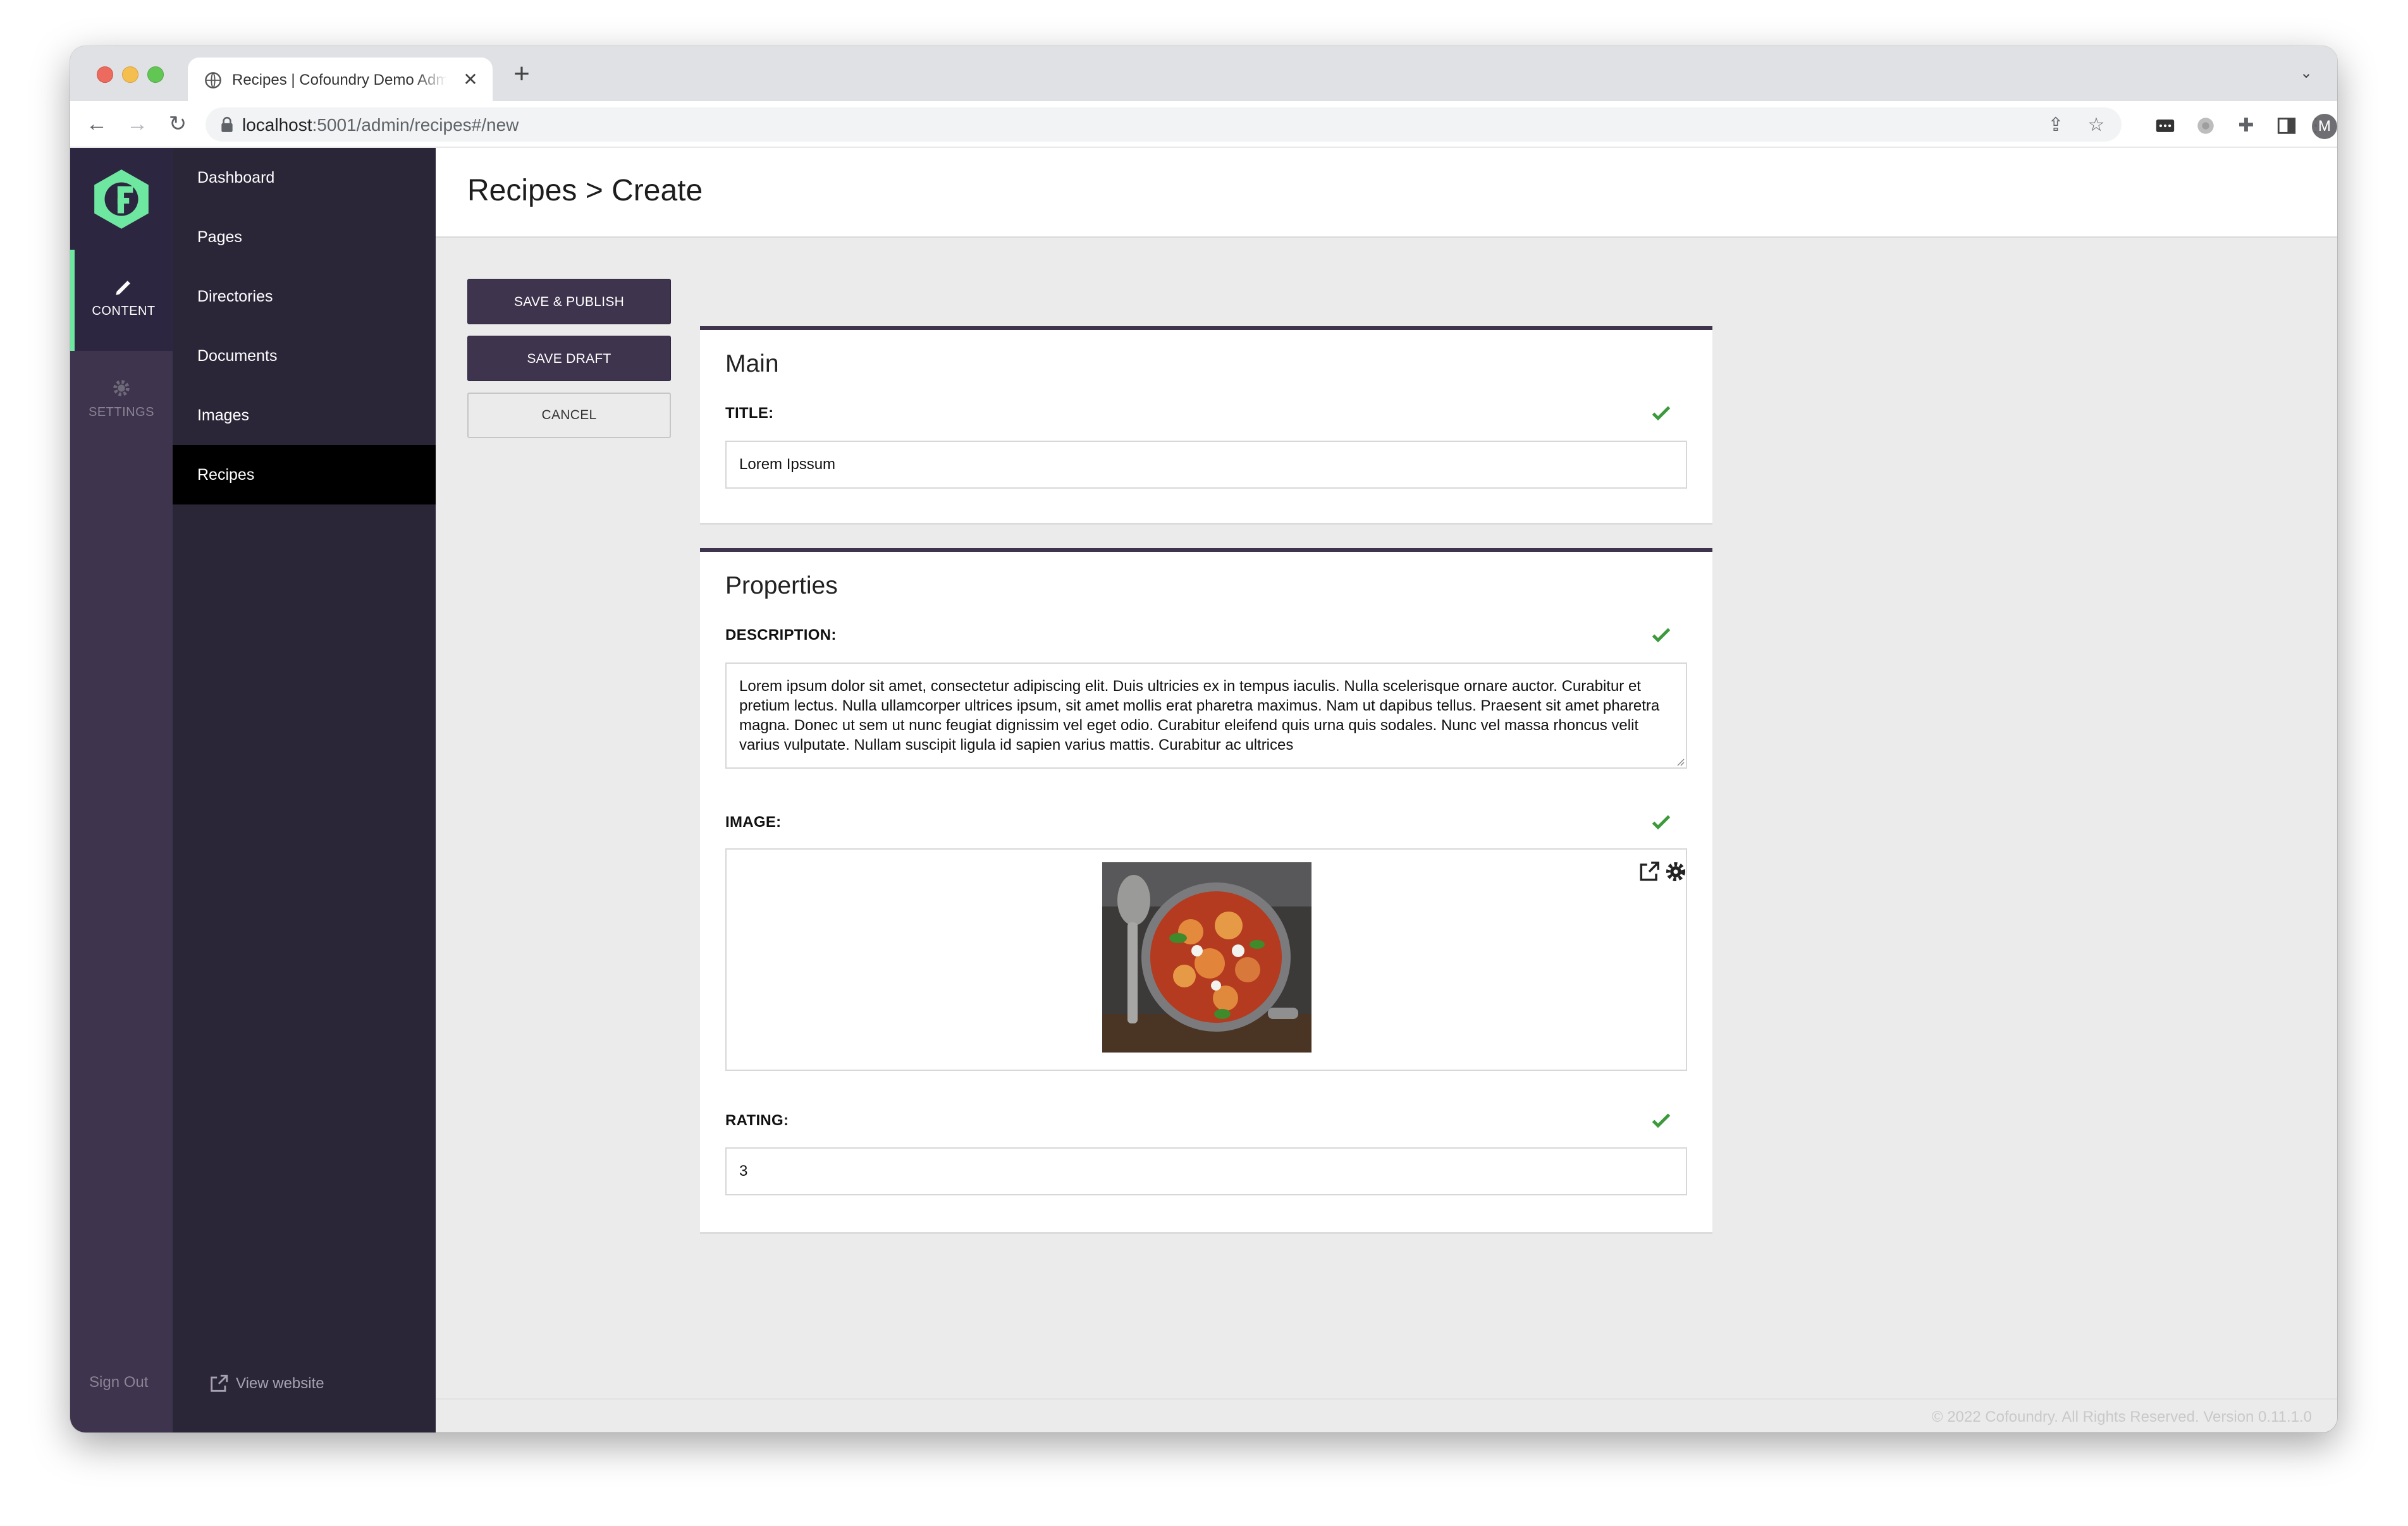 Image resolution: width=2408 pixels, height=1526 pixels. Describe the element at coordinates (1206, 1171) in the screenshot. I see `rating-input: 3` at that location.